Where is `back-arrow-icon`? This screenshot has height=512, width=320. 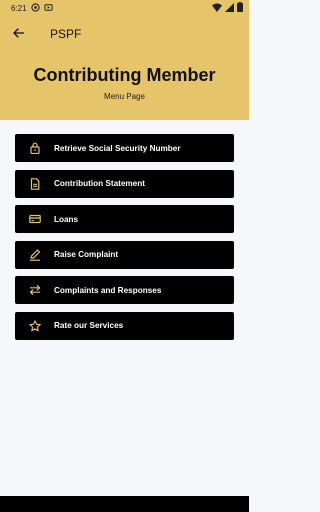
back-arrow-icon is located at coordinates (18, 34).